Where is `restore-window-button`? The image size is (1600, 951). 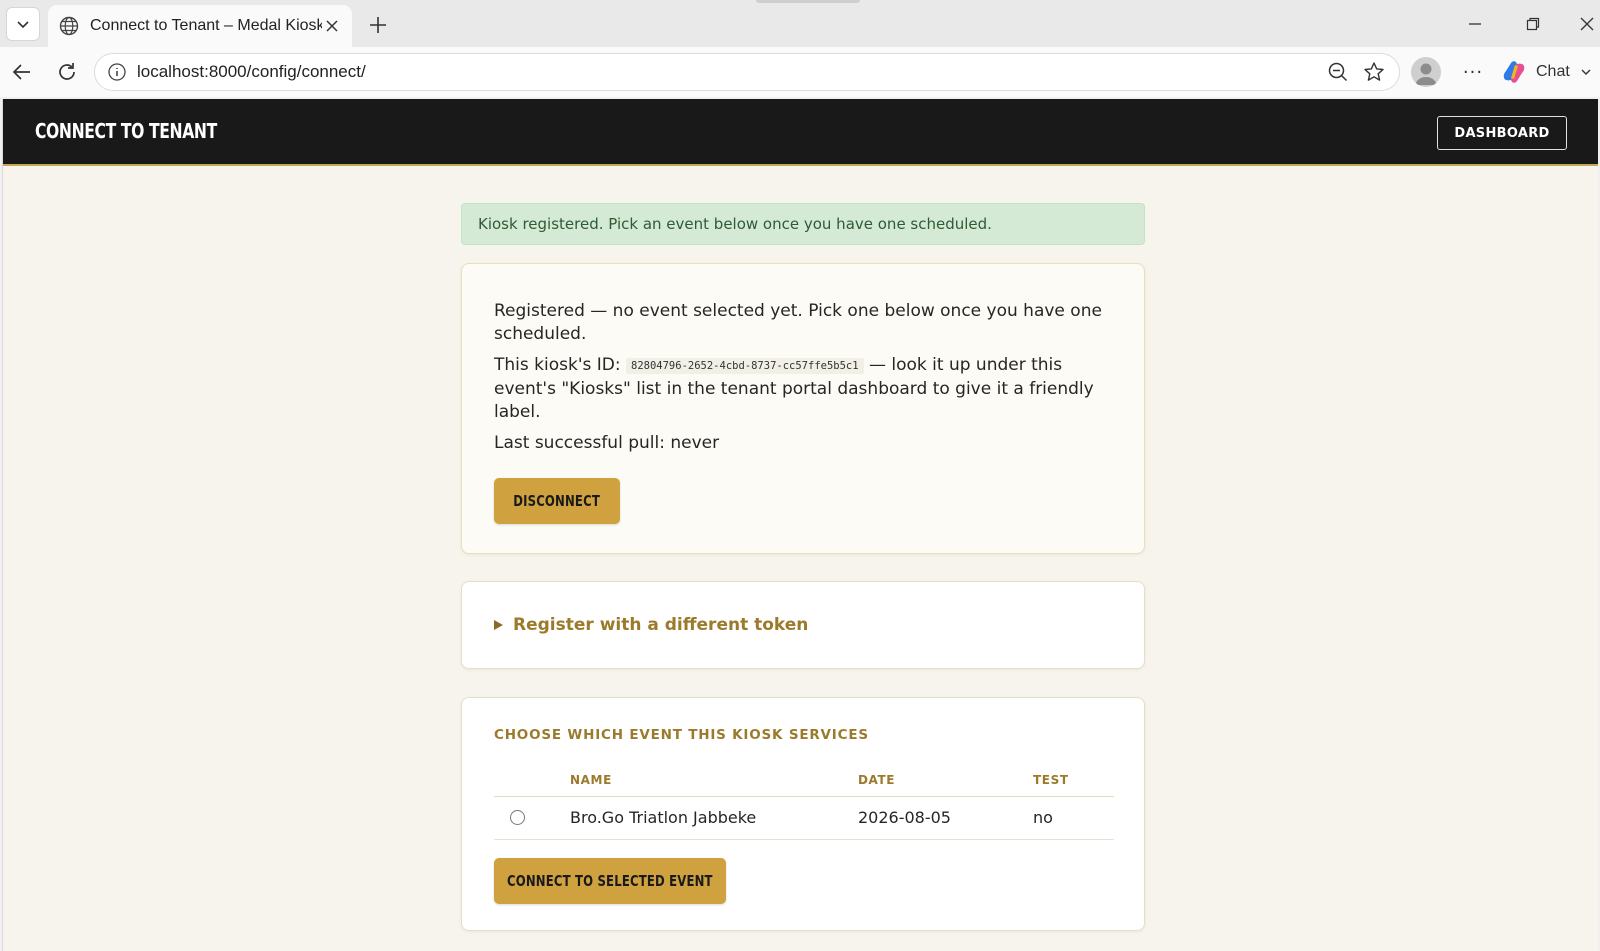
restore-window-button is located at coordinates (1533, 24).